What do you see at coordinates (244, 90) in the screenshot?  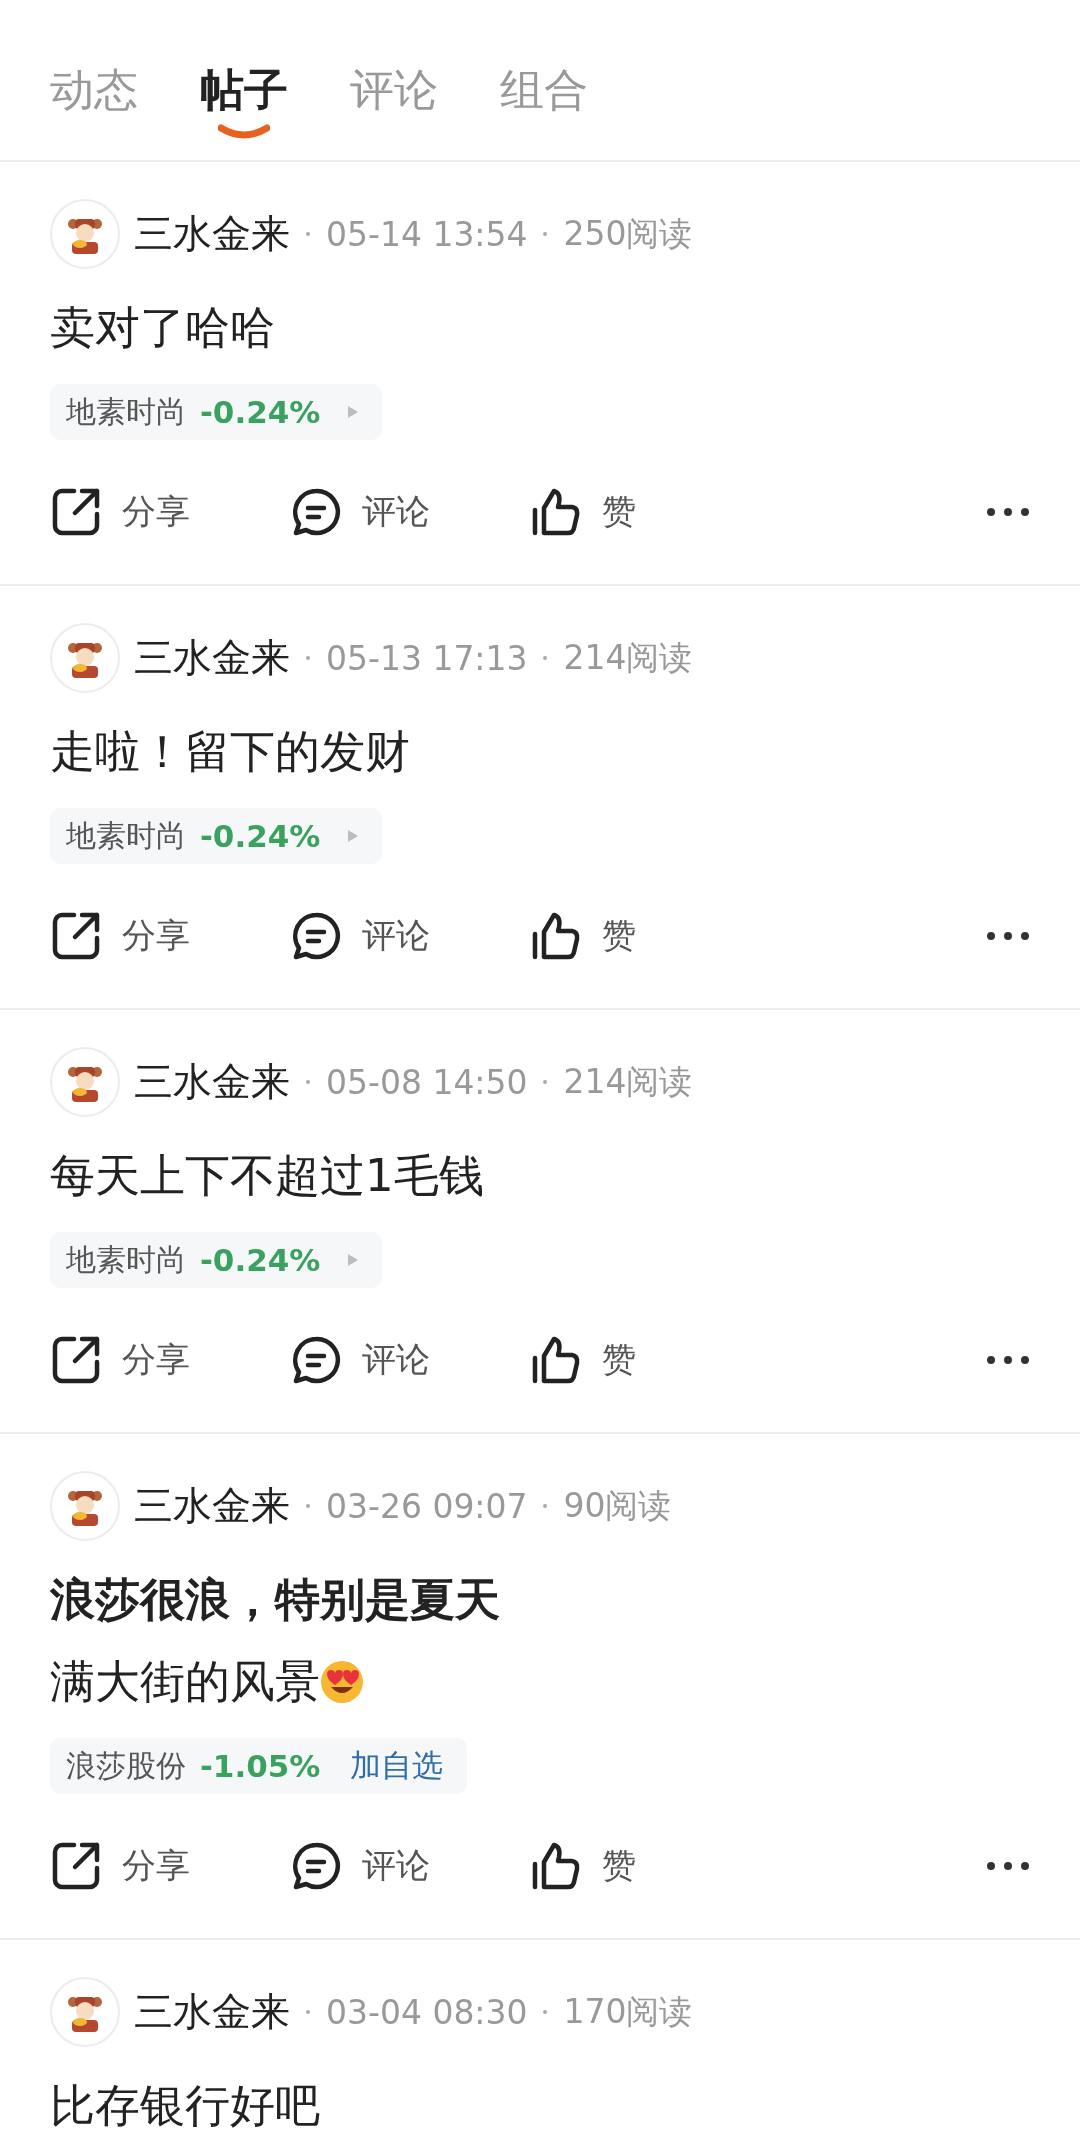 I see `tab: 帖子` at bounding box center [244, 90].